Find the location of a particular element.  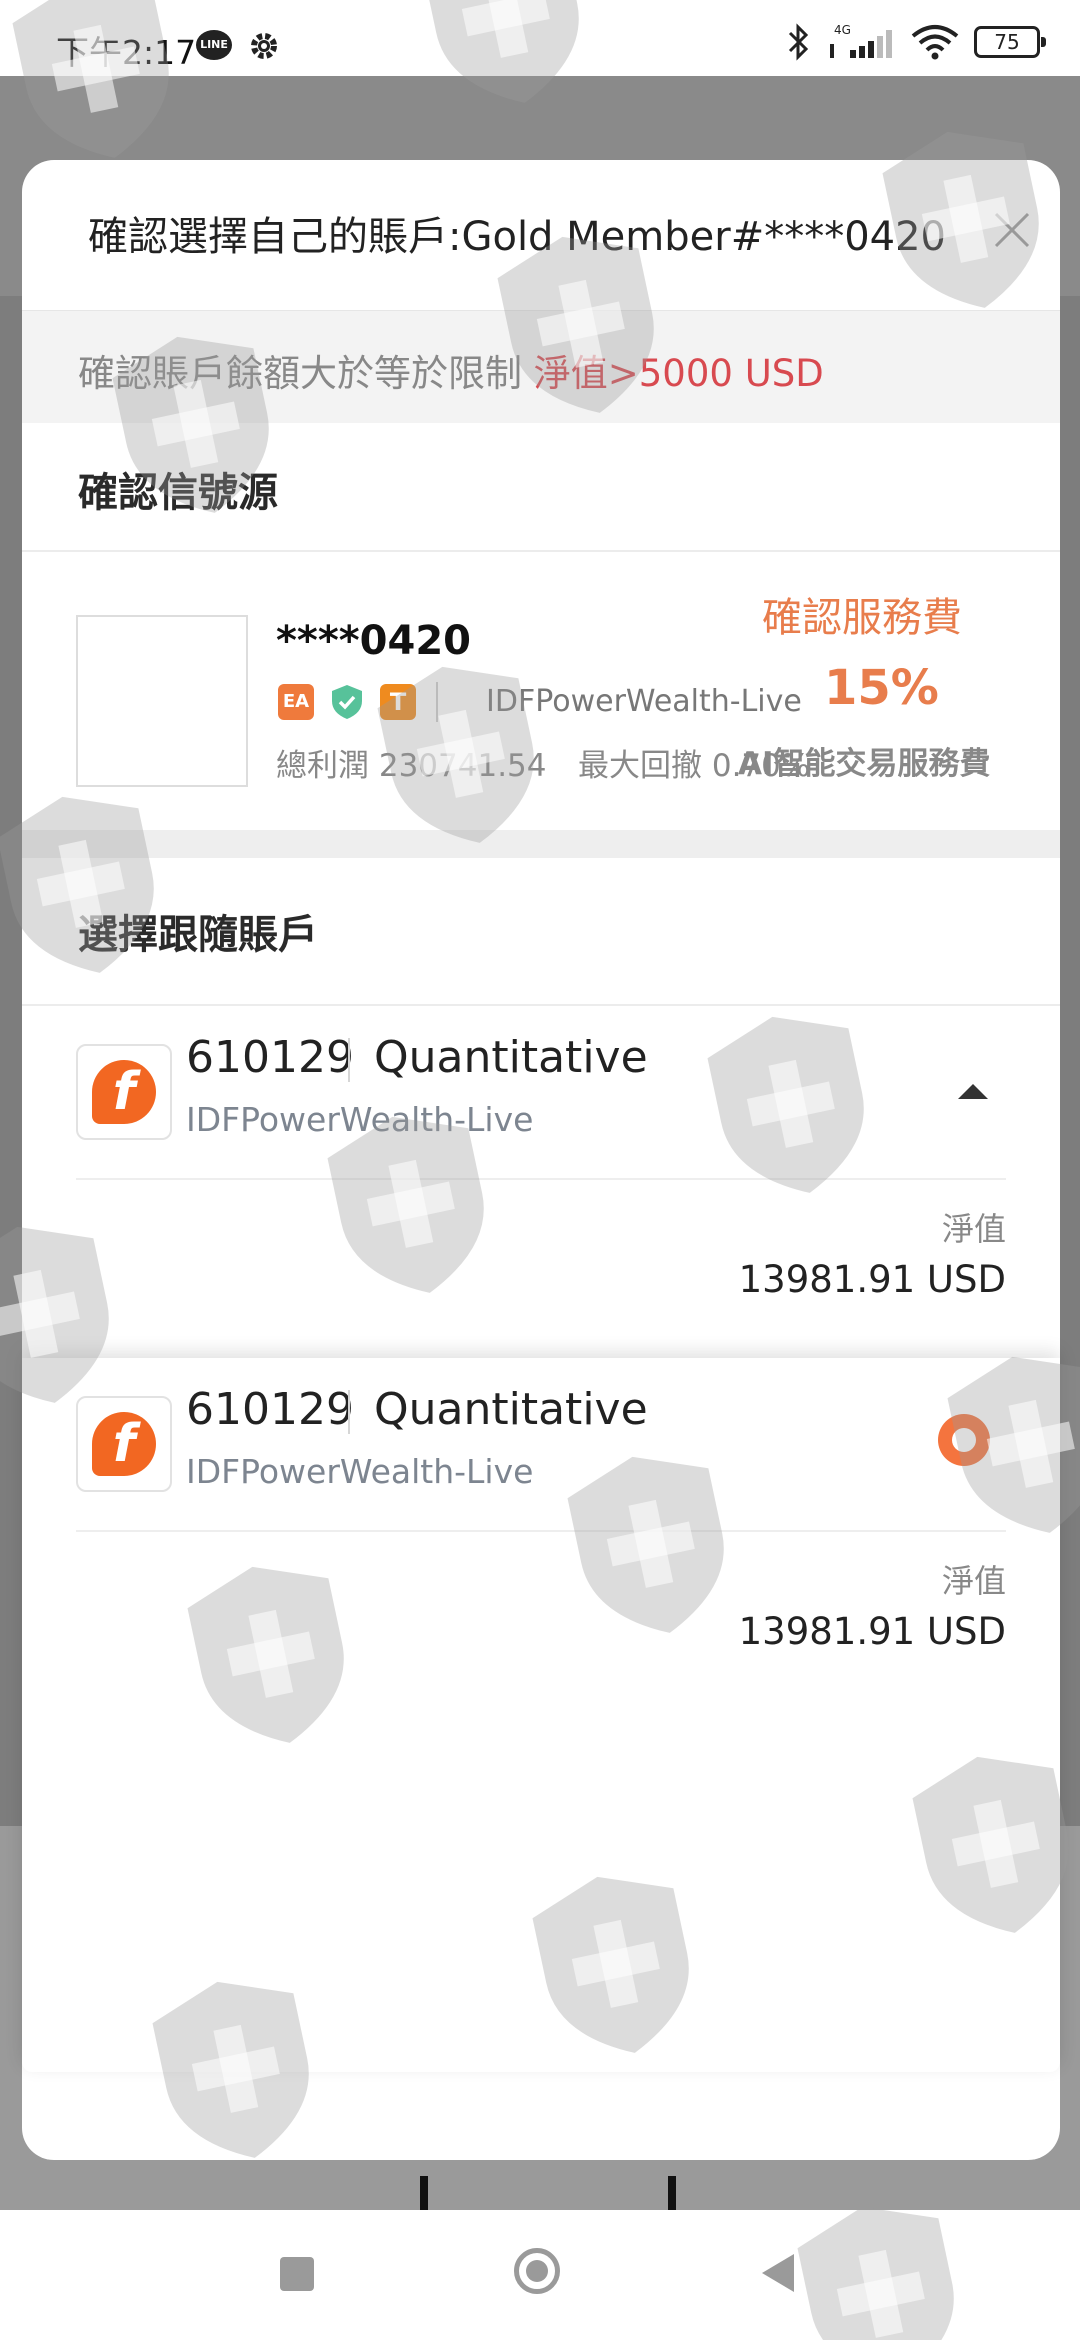

signal-server: IDFPowerWealth-Live is located at coordinates (644, 701).